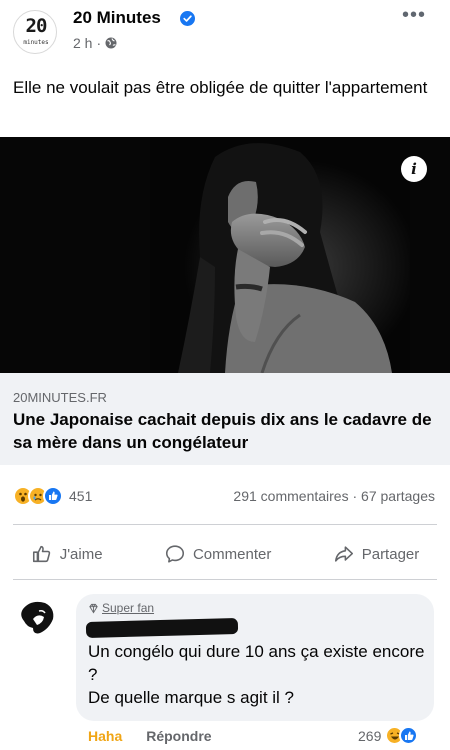  Describe the element at coordinates (178, 736) in the screenshot. I see `reply-link: Répondre` at that location.